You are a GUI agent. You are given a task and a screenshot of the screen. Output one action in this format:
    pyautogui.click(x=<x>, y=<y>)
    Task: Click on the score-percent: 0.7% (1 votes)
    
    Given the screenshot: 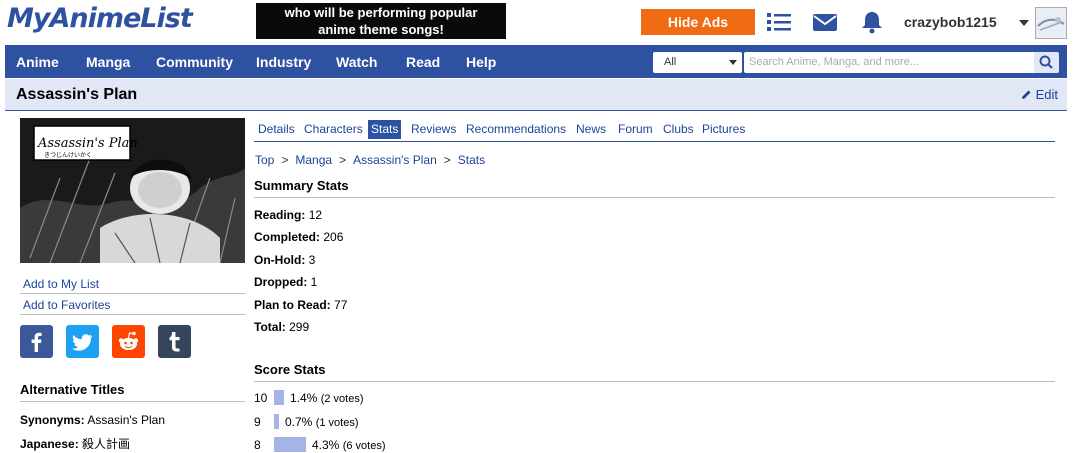 What is the action you would take?
    pyautogui.click(x=322, y=422)
    